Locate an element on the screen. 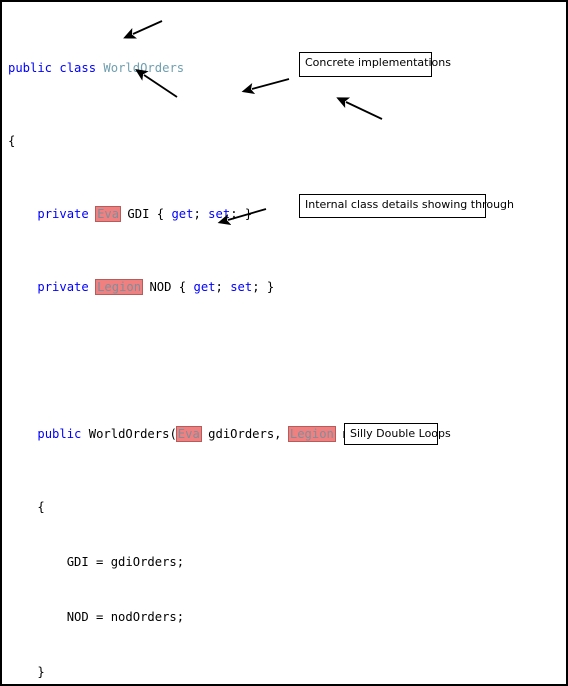  annotation-arrows-layer is located at coordinates (253, 123).